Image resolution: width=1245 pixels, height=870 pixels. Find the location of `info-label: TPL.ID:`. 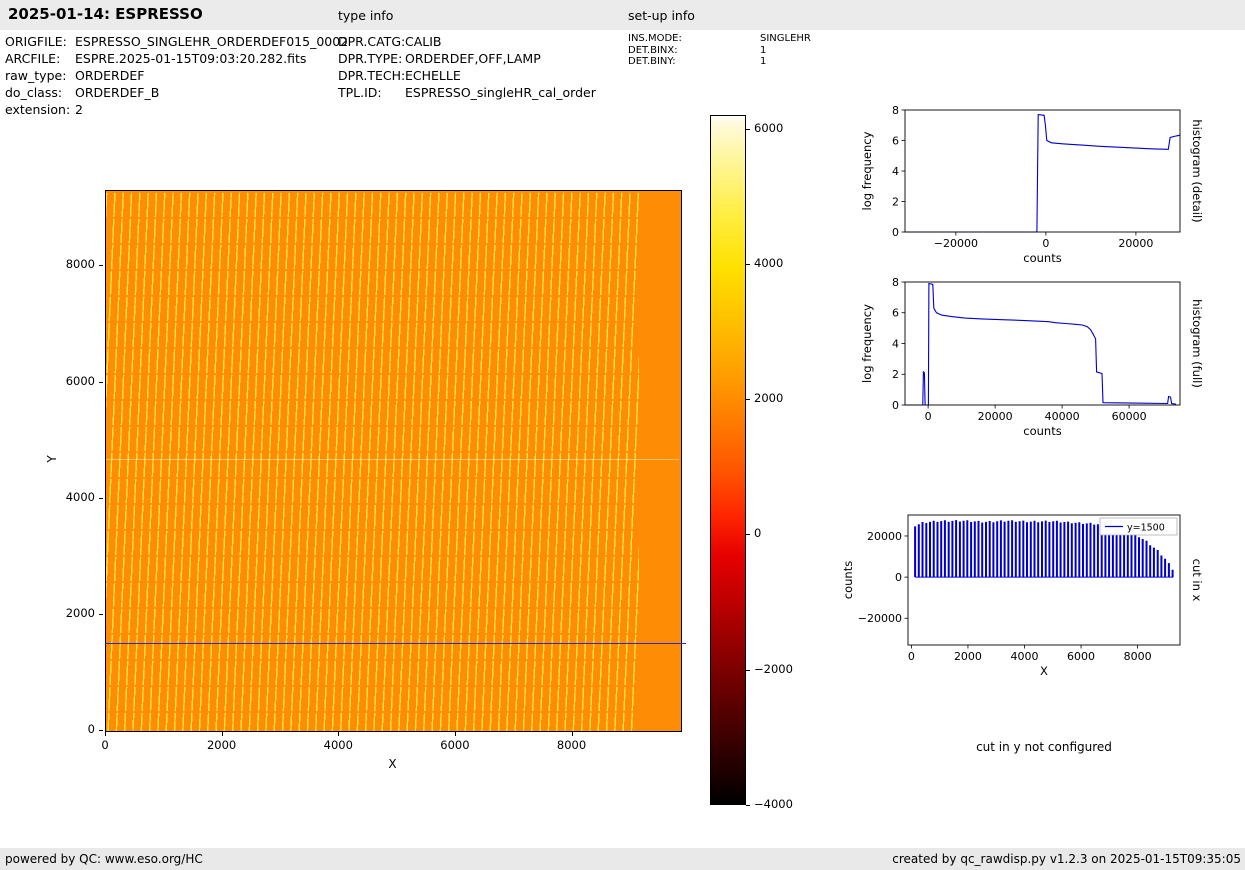

info-label: TPL.ID: is located at coordinates (360, 92).